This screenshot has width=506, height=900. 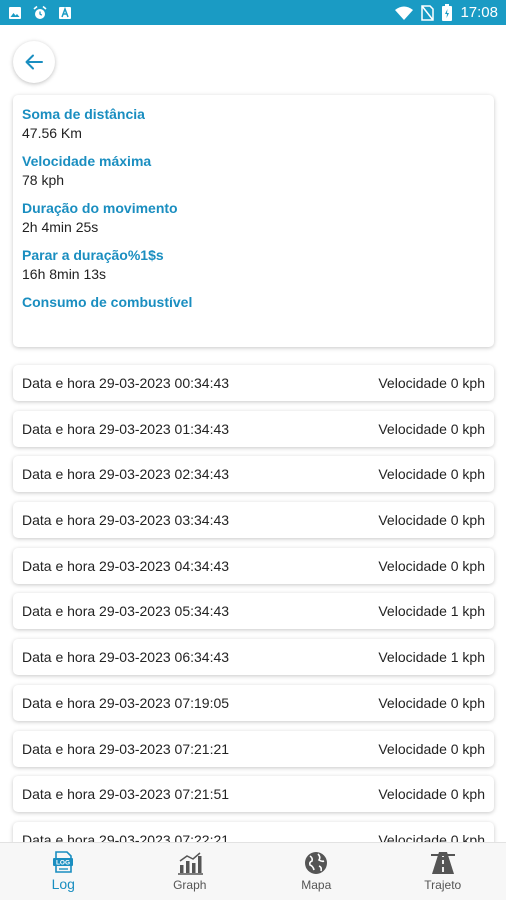 I want to click on image-notification-icon, so click(x=15, y=13).